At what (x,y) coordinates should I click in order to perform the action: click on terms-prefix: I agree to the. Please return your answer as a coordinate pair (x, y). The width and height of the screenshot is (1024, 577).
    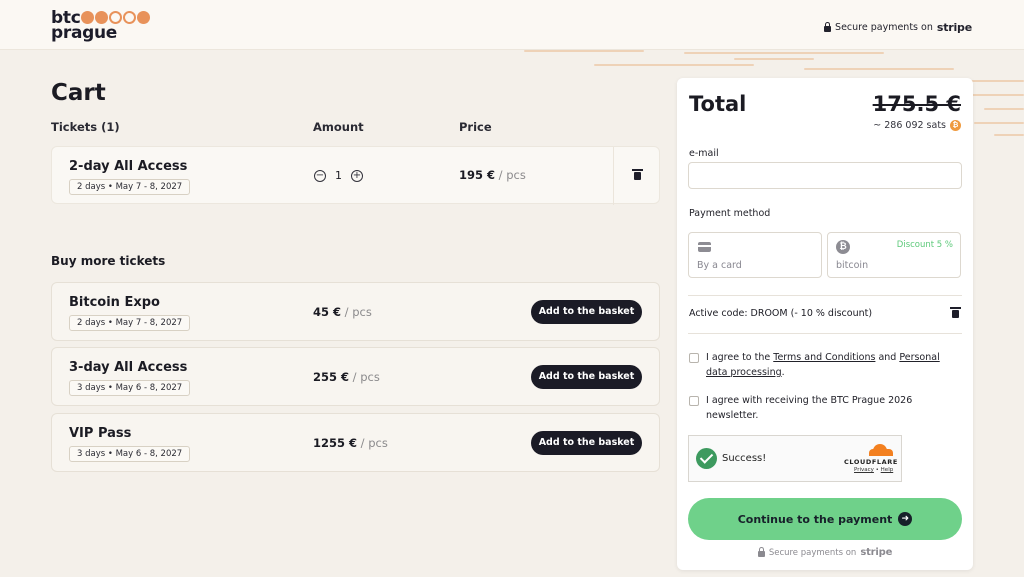
    Looking at the image, I should click on (740, 357).